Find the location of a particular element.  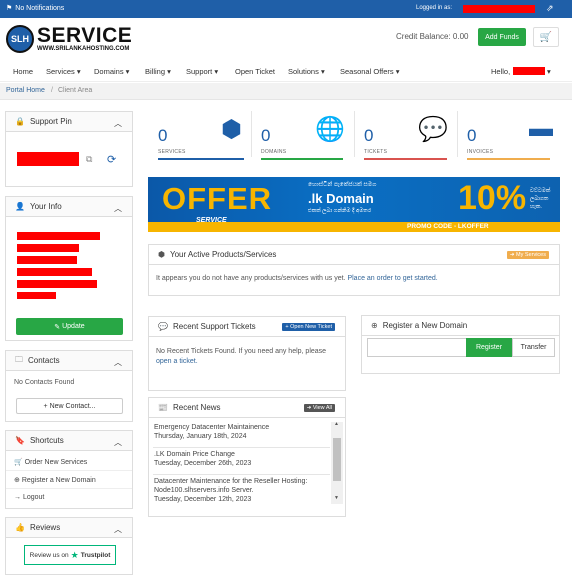

update-button: ✎ Update is located at coordinates (69, 326).